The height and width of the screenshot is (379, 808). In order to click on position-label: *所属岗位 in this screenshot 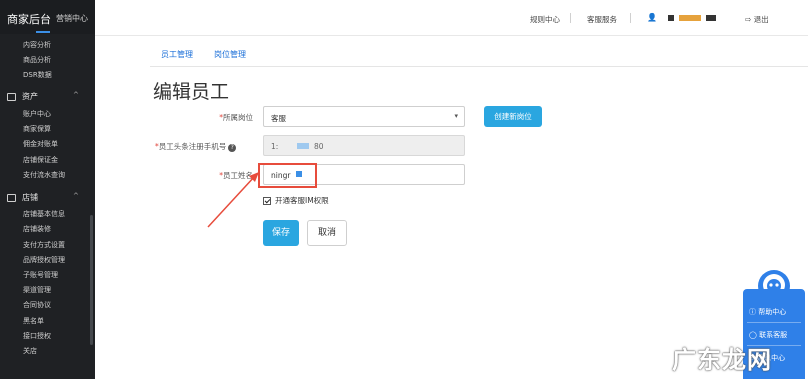, I will do `click(236, 117)`.